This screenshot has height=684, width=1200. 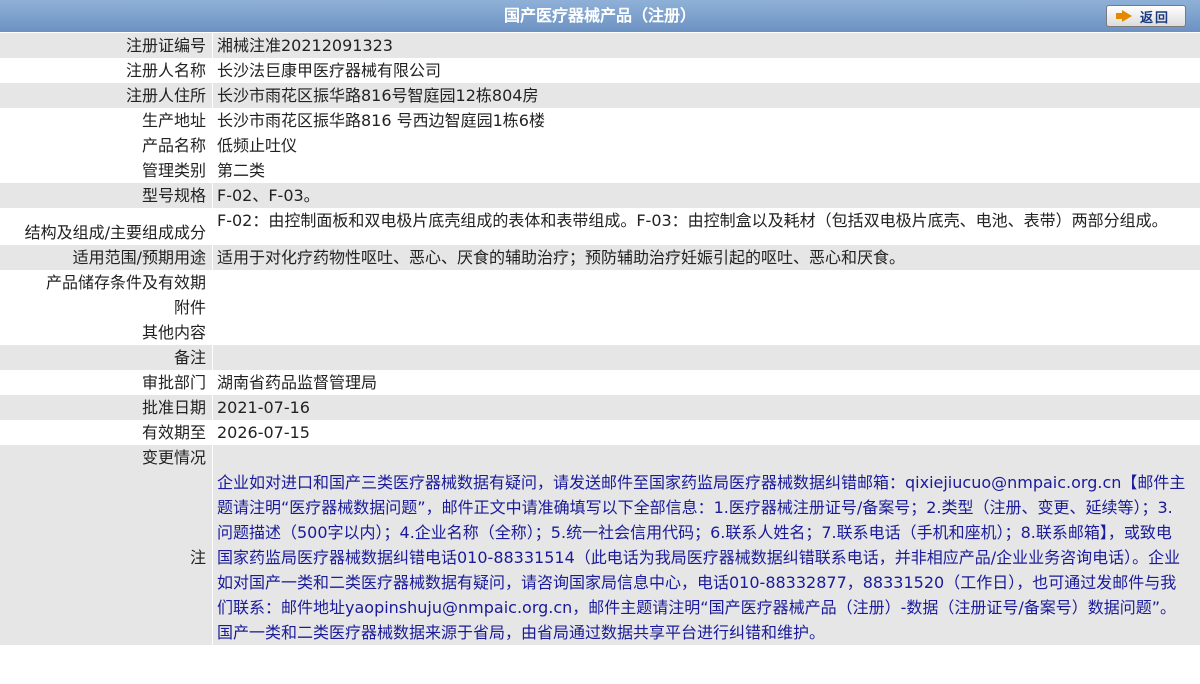 I want to click on row-valid-until: 有效期至 2026-07-15, so click(x=600, y=432).